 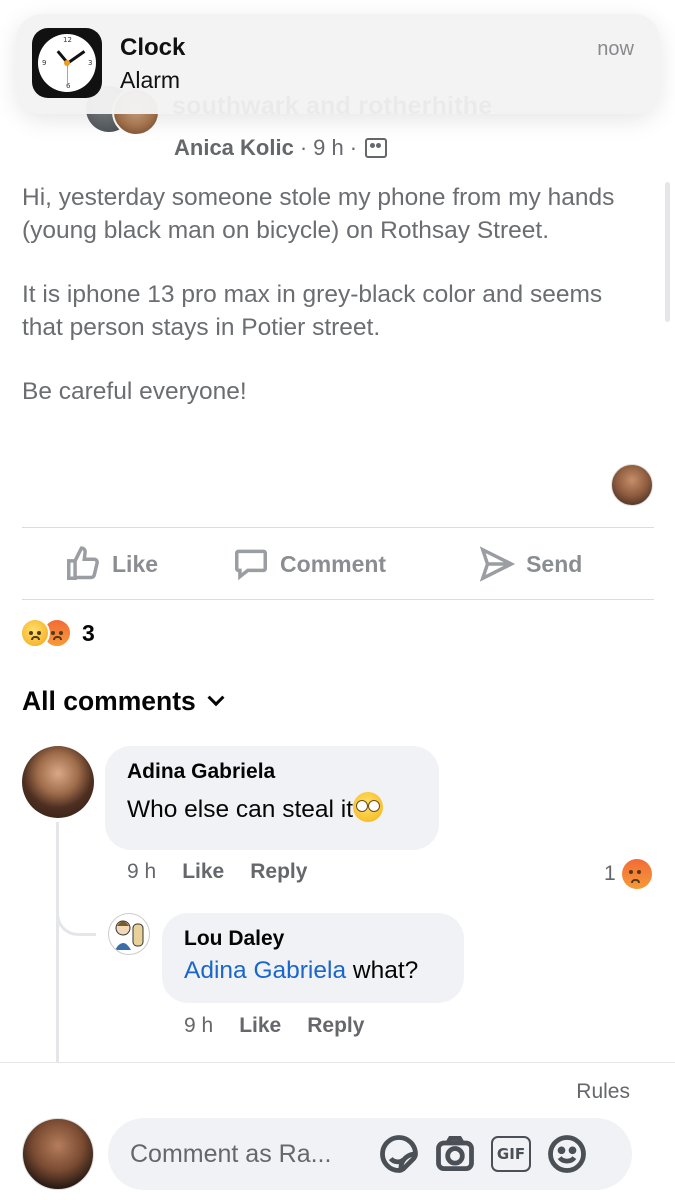 I want to click on reply-author-avatar, so click(x=129, y=934).